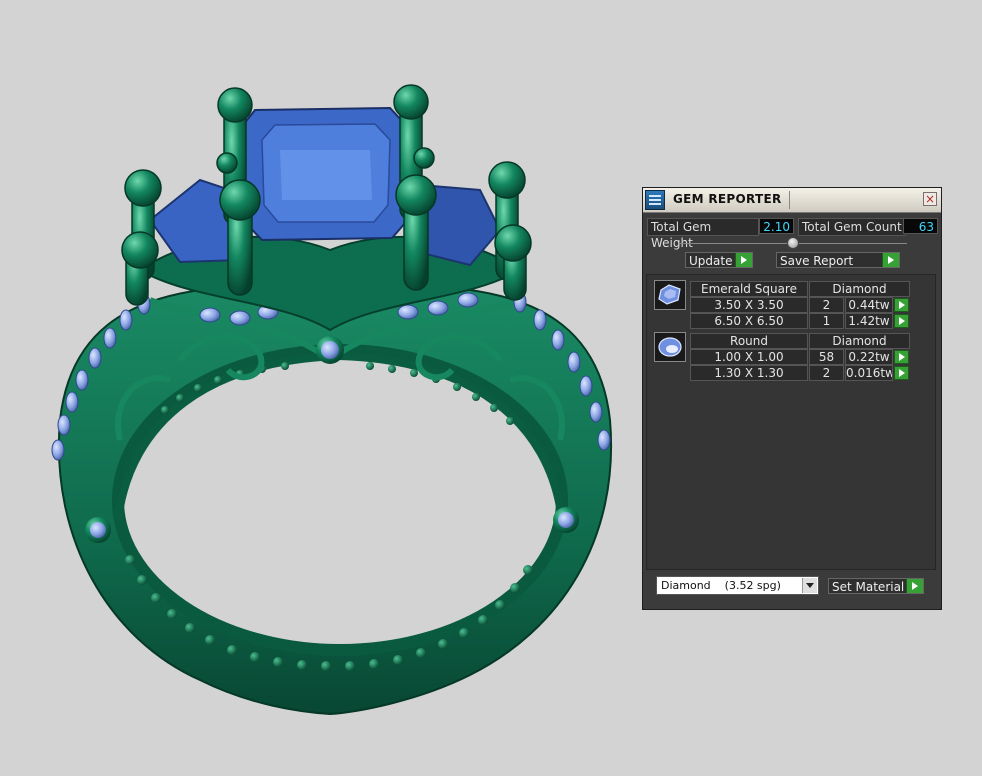  Describe the element at coordinates (749, 321) in the screenshot. I see `gem-size: 6.50 X 6.50` at that location.